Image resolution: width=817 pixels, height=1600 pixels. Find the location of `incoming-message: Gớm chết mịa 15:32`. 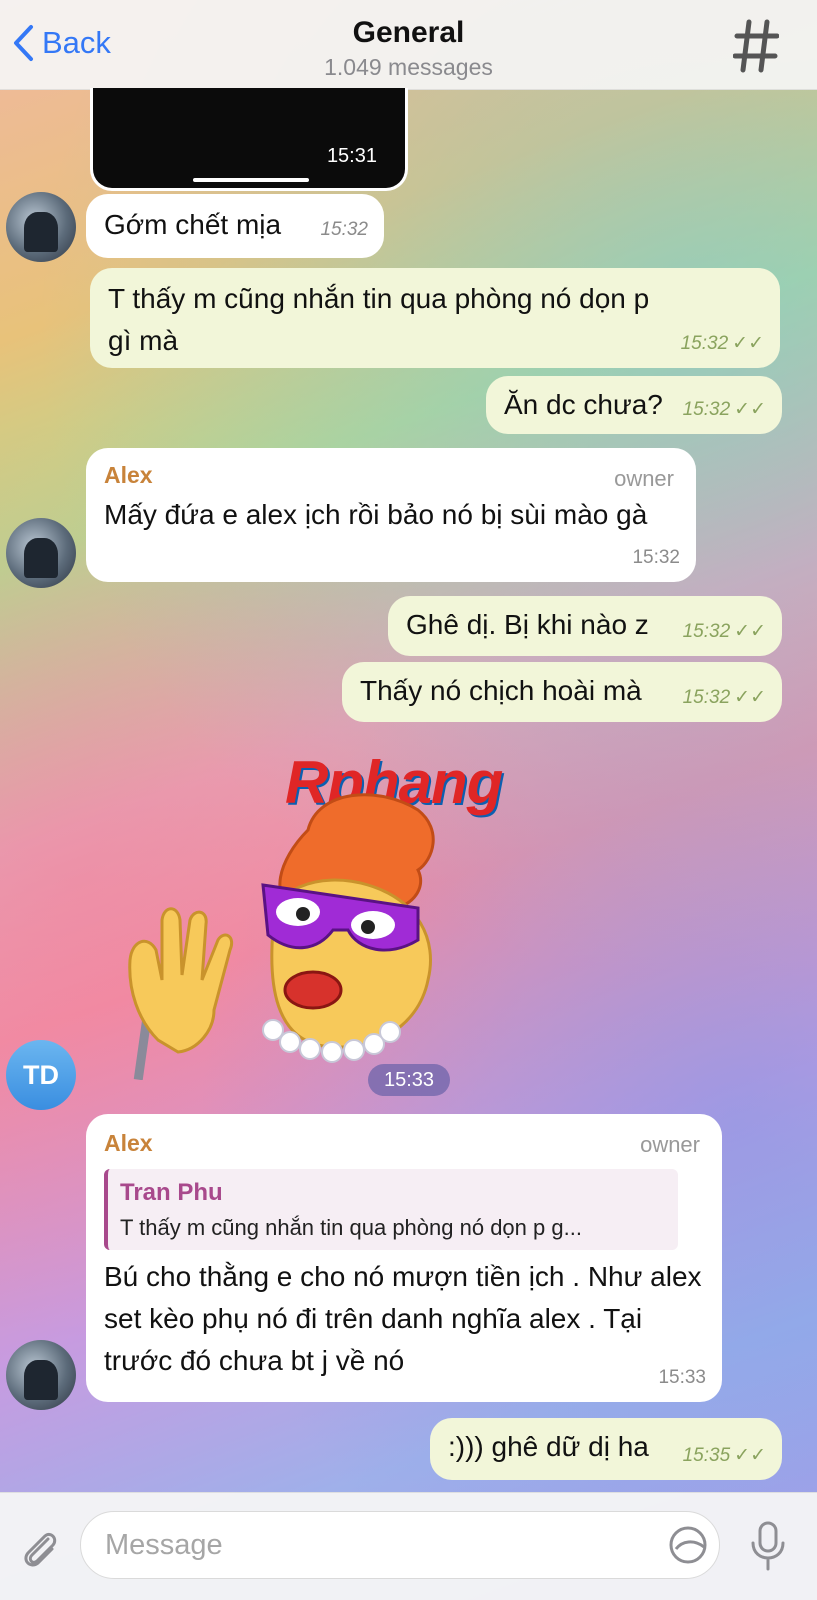

incoming-message: Gớm chết mịa 15:32 is located at coordinates (235, 226).